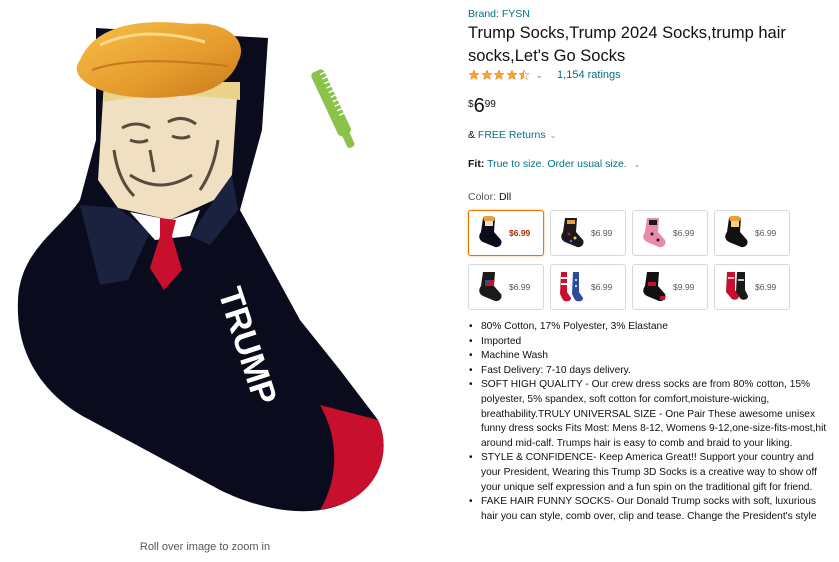 Image resolution: width=839 pixels, height=562 pixels. Describe the element at coordinates (651, 371) in the screenshot. I see `list-item: Fast Delivery: 7-10 days delivery.` at that location.